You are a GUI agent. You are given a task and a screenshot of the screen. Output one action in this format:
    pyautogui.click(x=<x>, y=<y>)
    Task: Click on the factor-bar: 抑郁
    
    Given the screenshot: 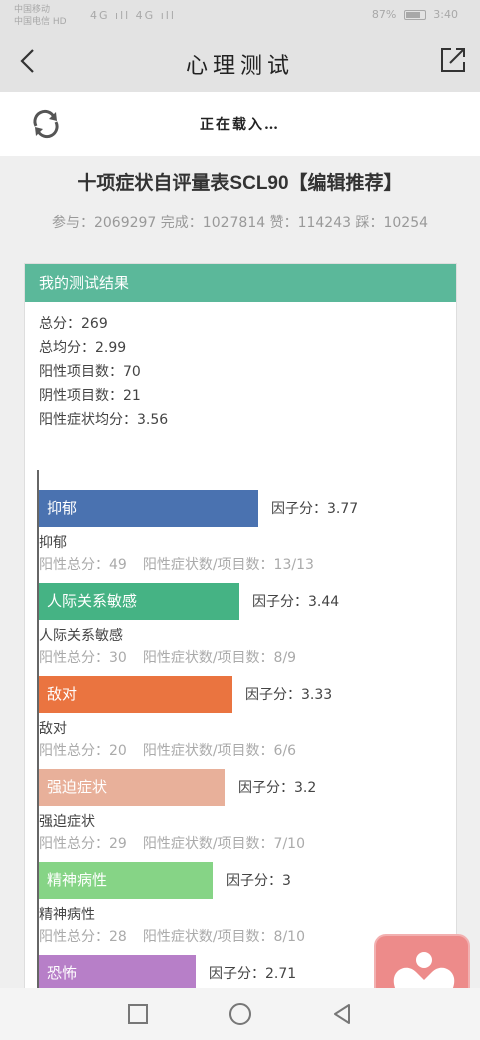 What is the action you would take?
    pyautogui.click(x=148, y=508)
    